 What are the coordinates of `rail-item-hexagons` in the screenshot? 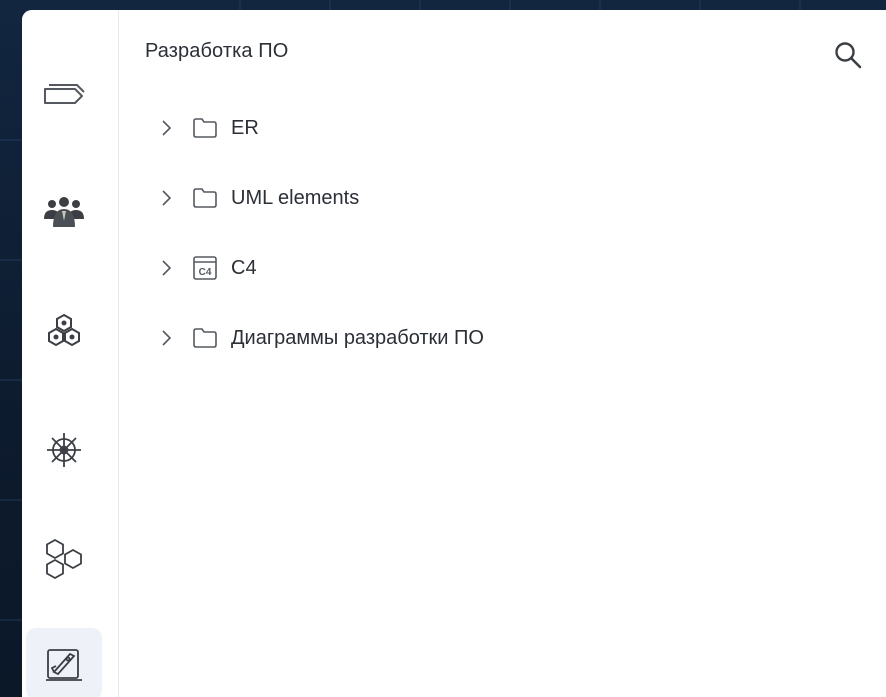 It's located at (64, 560).